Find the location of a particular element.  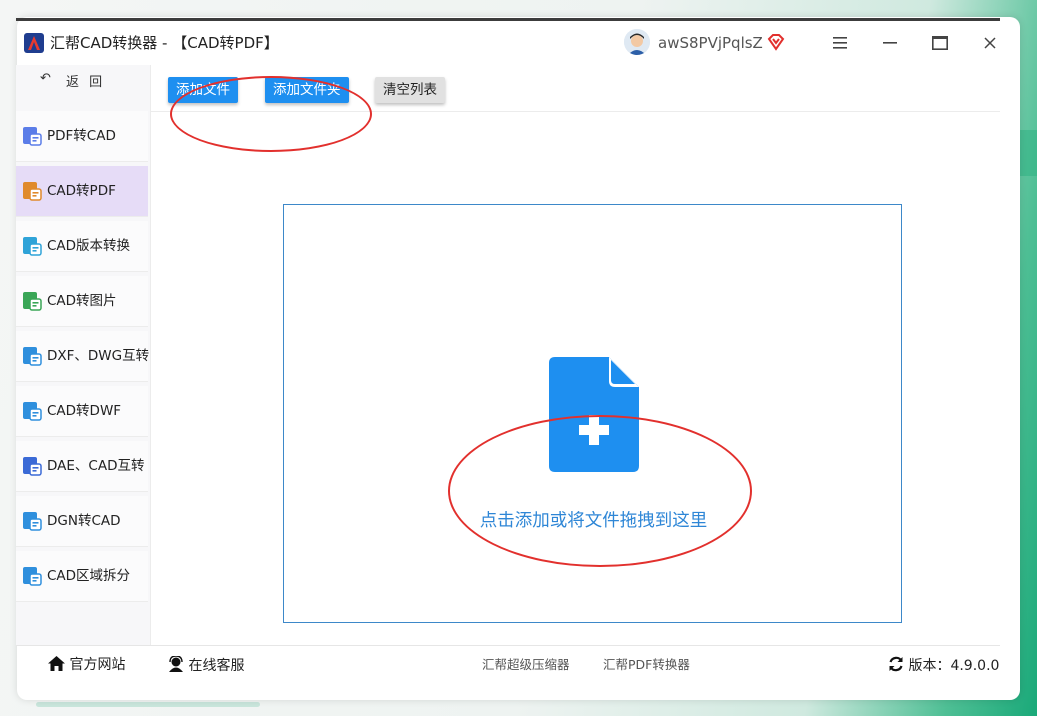

cad-to-dwf-icon is located at coordinates (32, 411).